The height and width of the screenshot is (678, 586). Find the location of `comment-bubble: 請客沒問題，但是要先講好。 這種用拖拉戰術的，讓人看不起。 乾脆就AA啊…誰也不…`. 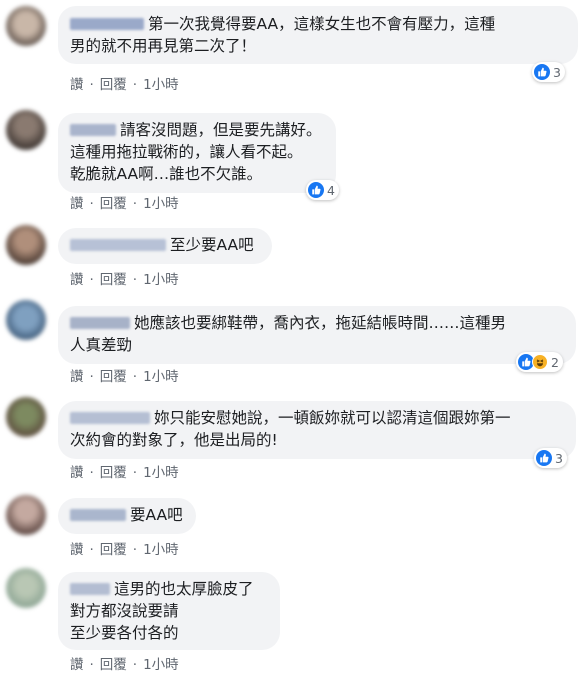

comment-bubble: 請客沒問題，但是要先講好。 這種用拖拉戰術的，讓人看不起。 乾脆就AA啊…誰也不… is located at coordinates (197, 153).